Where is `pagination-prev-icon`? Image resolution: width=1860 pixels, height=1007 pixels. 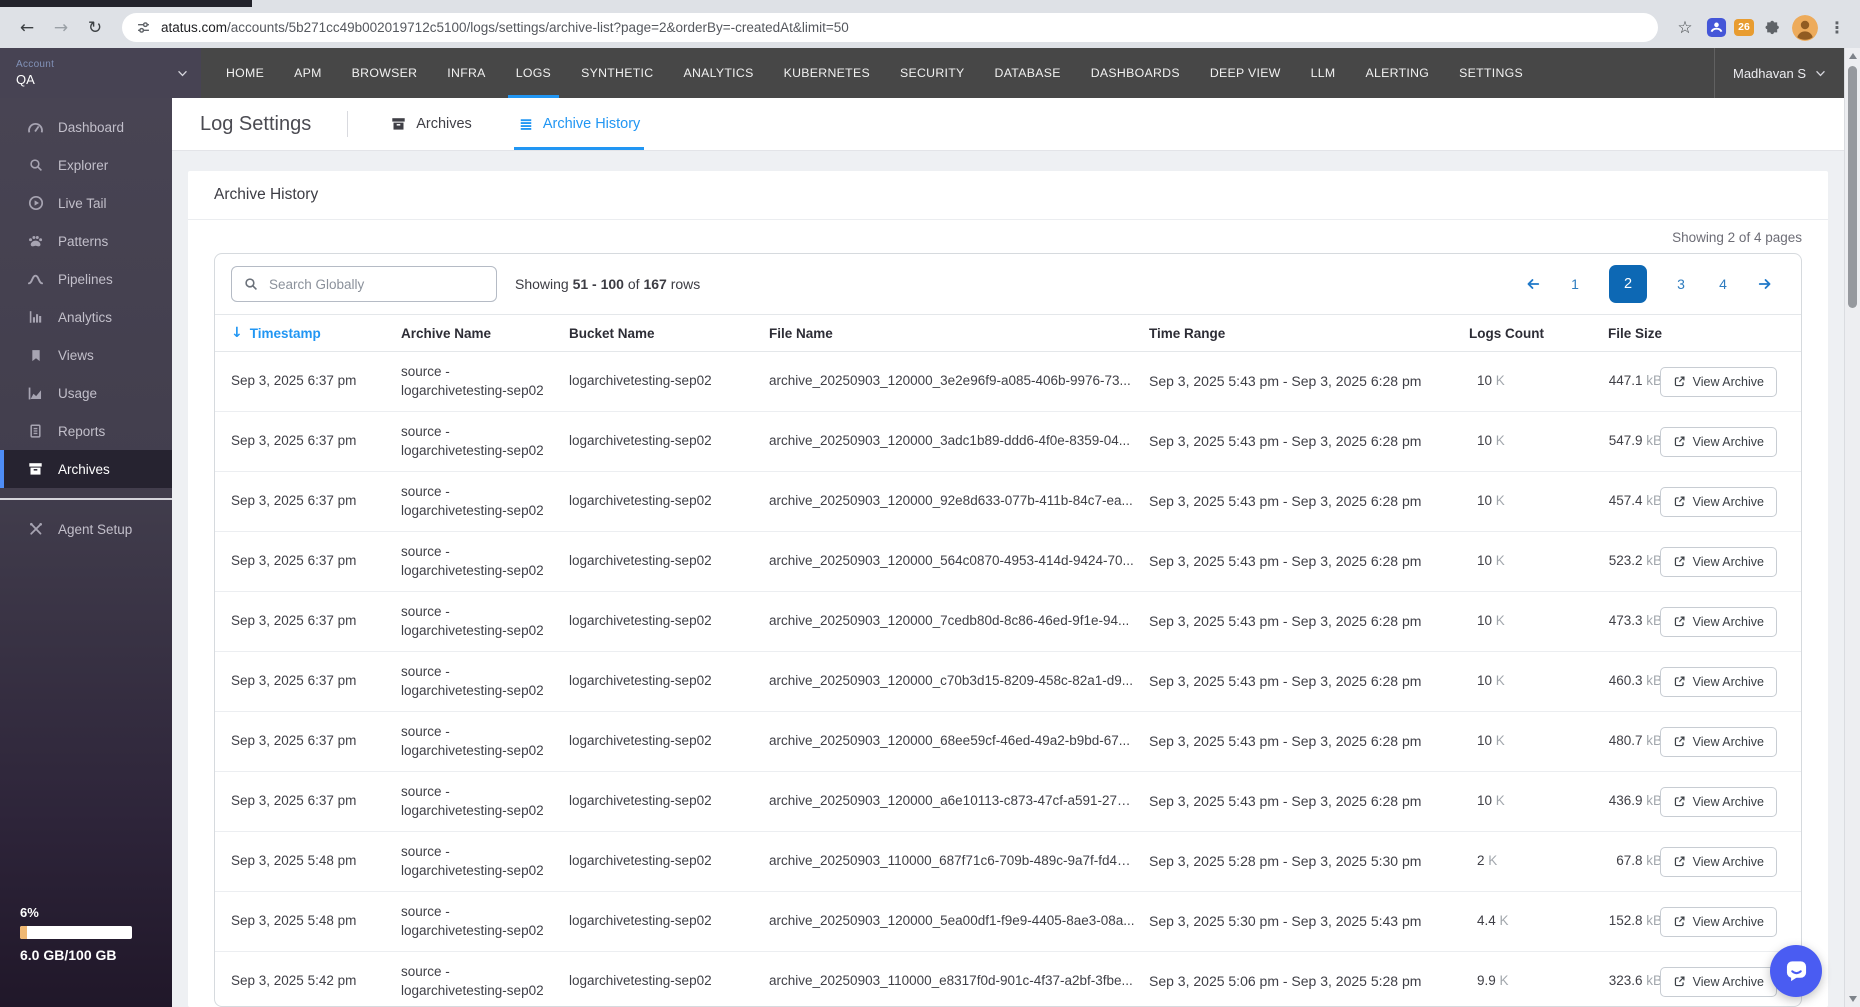
pagination-prev-icon is located at coordinates (1533, 284).